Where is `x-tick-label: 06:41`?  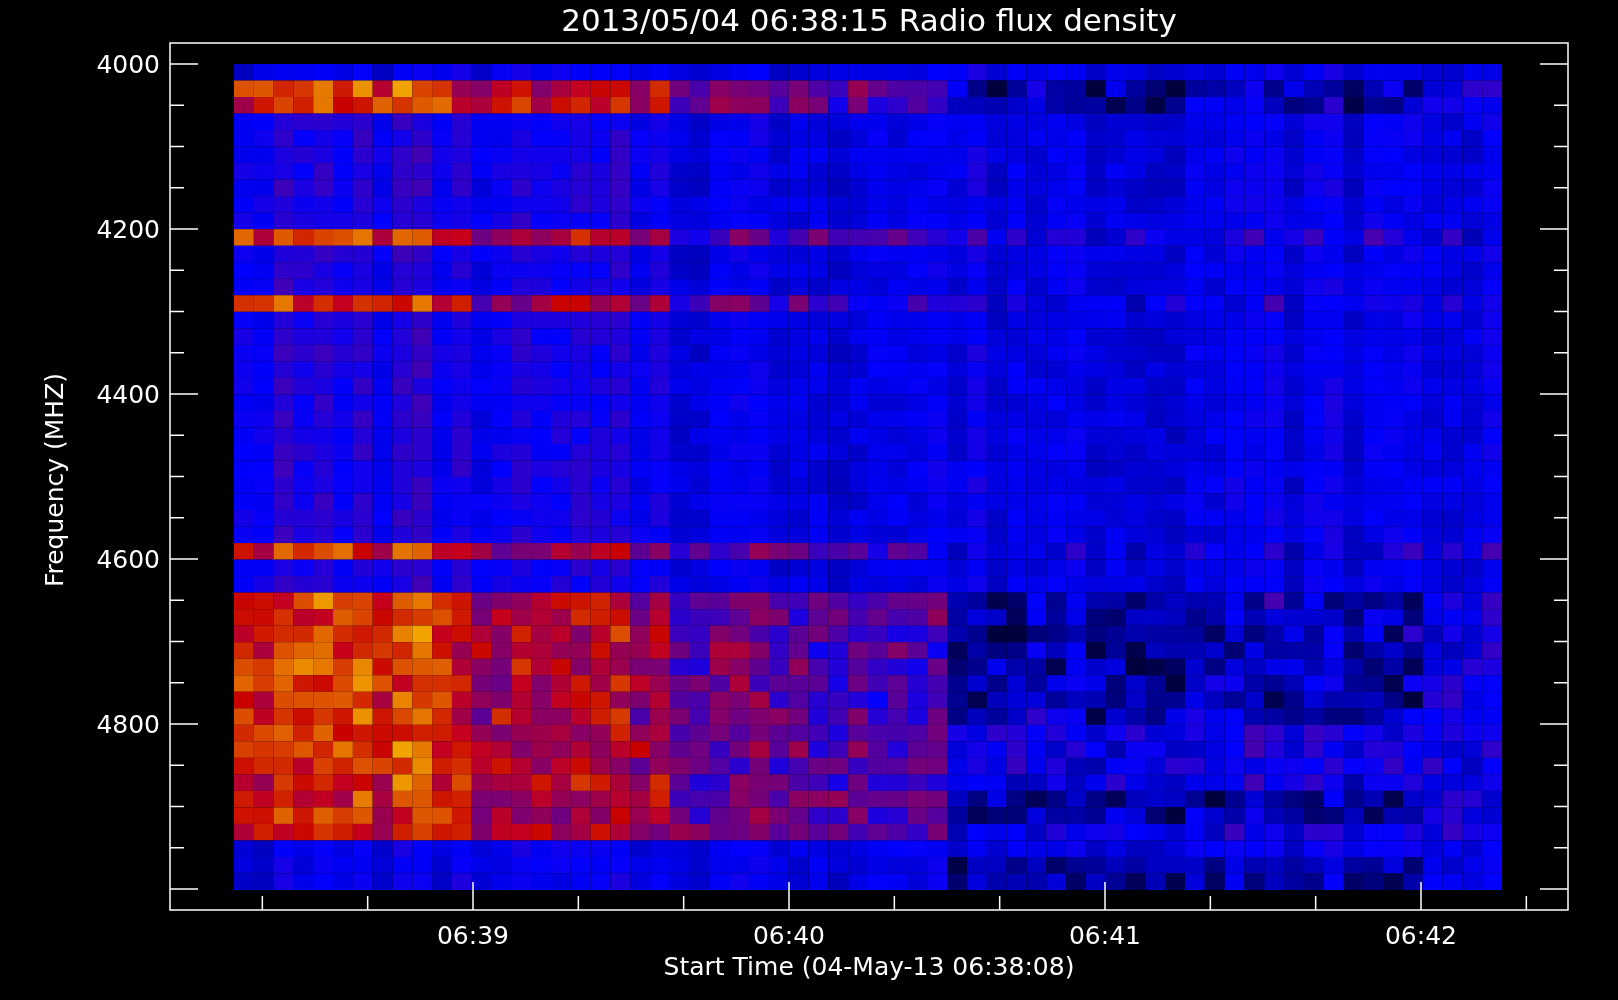 x-tick-label: 06:41 is located at coordinates (1105, 935).